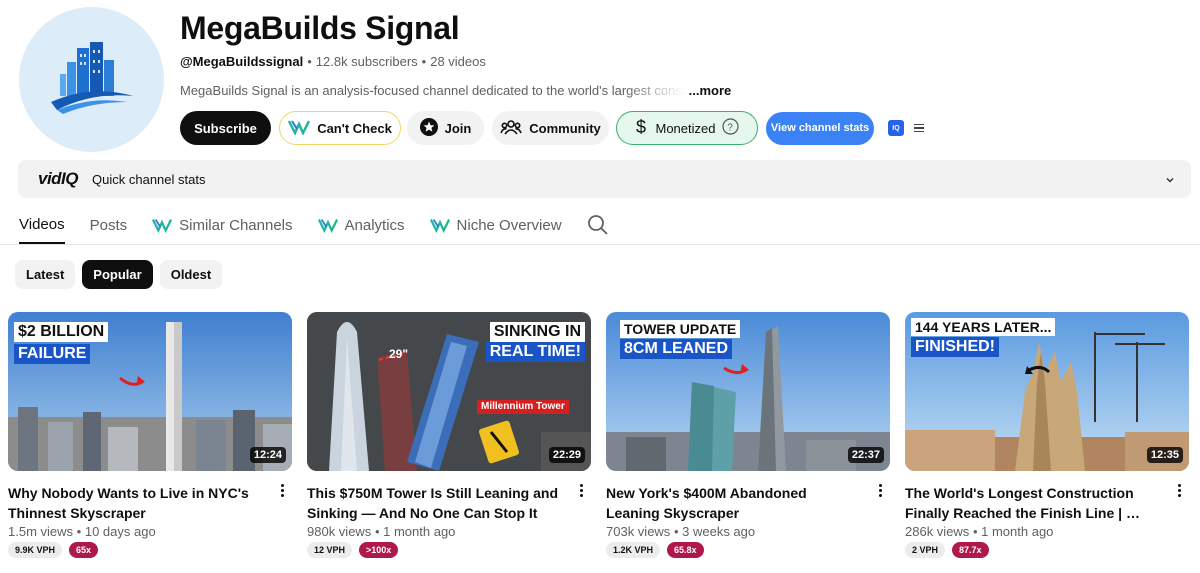 This screenshot has height=573, width=1200. I want to click on view-channel-stats-button: View channel stats, so click(820, 128).